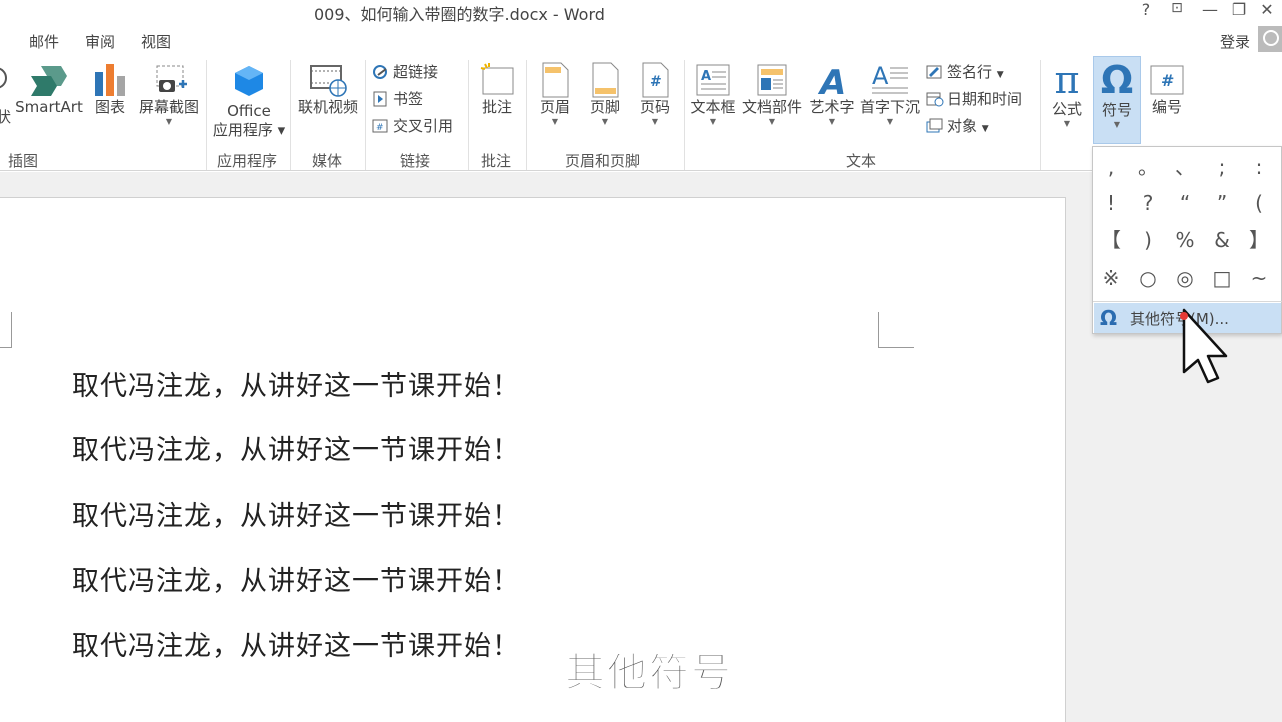 The image size is (1282, 722). I want to click on number-label: 编号, so click(1166, 107).